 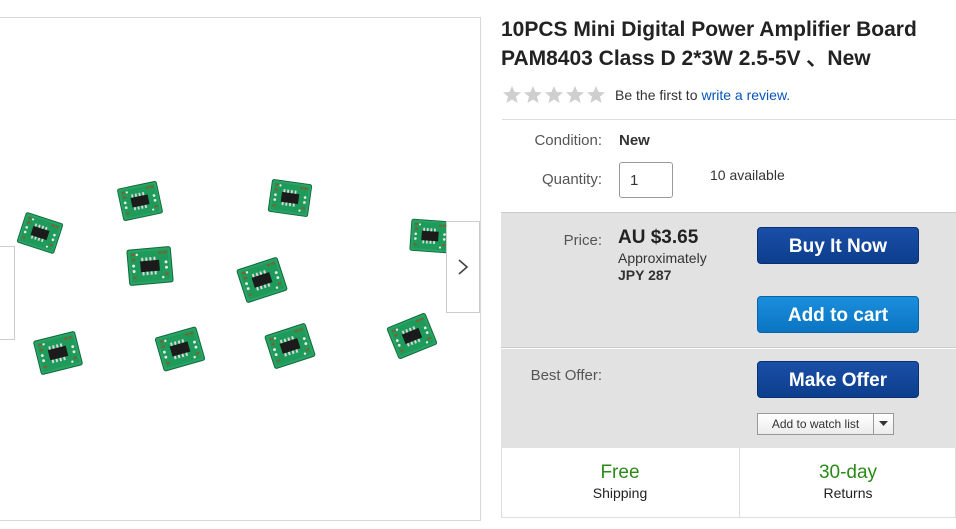 I want to click on best-offer-label: Best Offer:, so click(x=566, y=375).